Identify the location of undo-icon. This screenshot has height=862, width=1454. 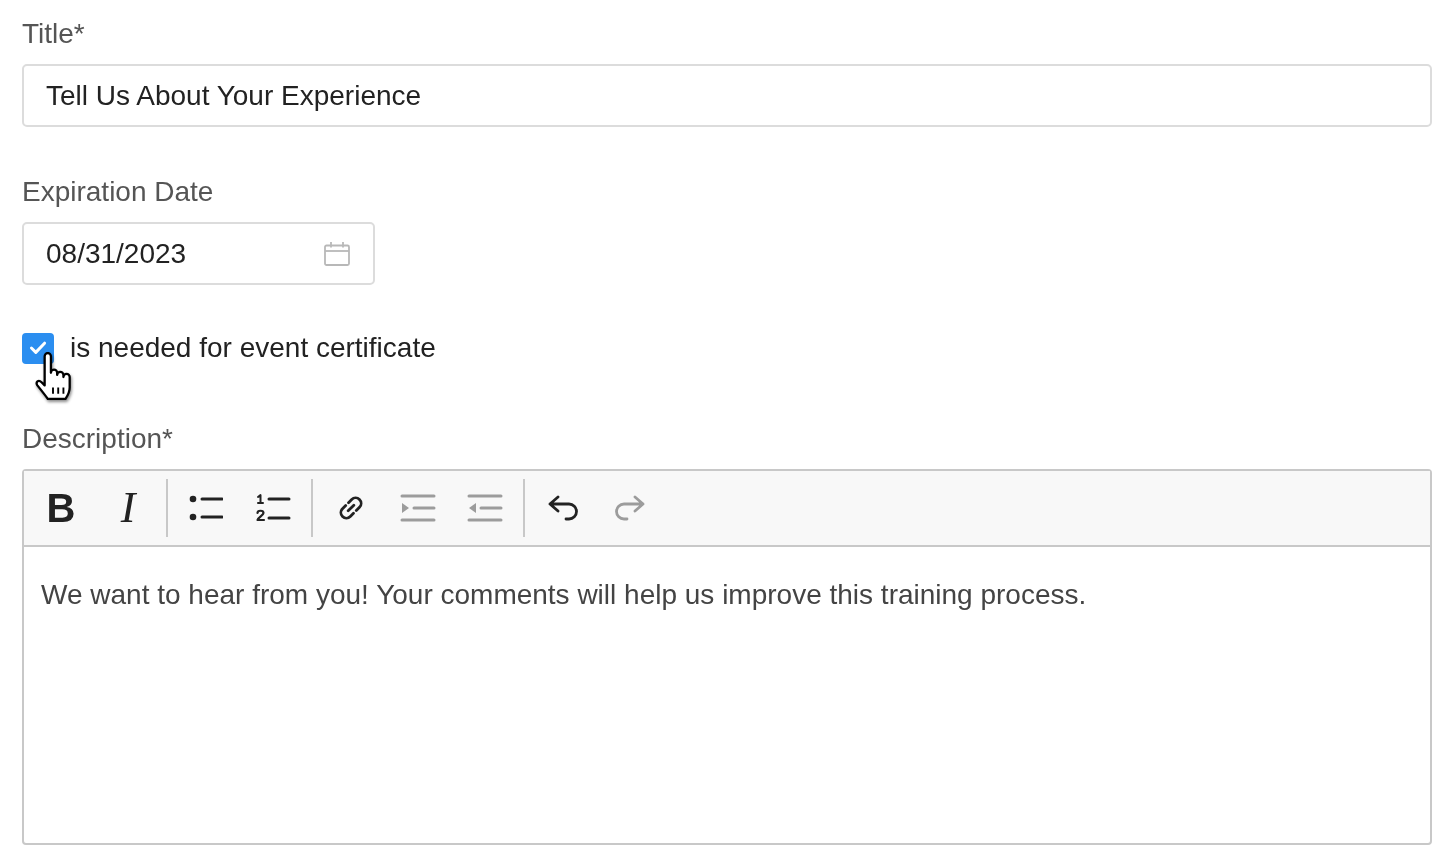
(563, 508).